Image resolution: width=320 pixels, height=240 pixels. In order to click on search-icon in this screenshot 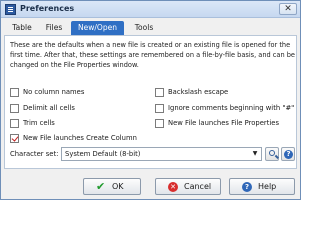, I will do `click(272, 153)`.